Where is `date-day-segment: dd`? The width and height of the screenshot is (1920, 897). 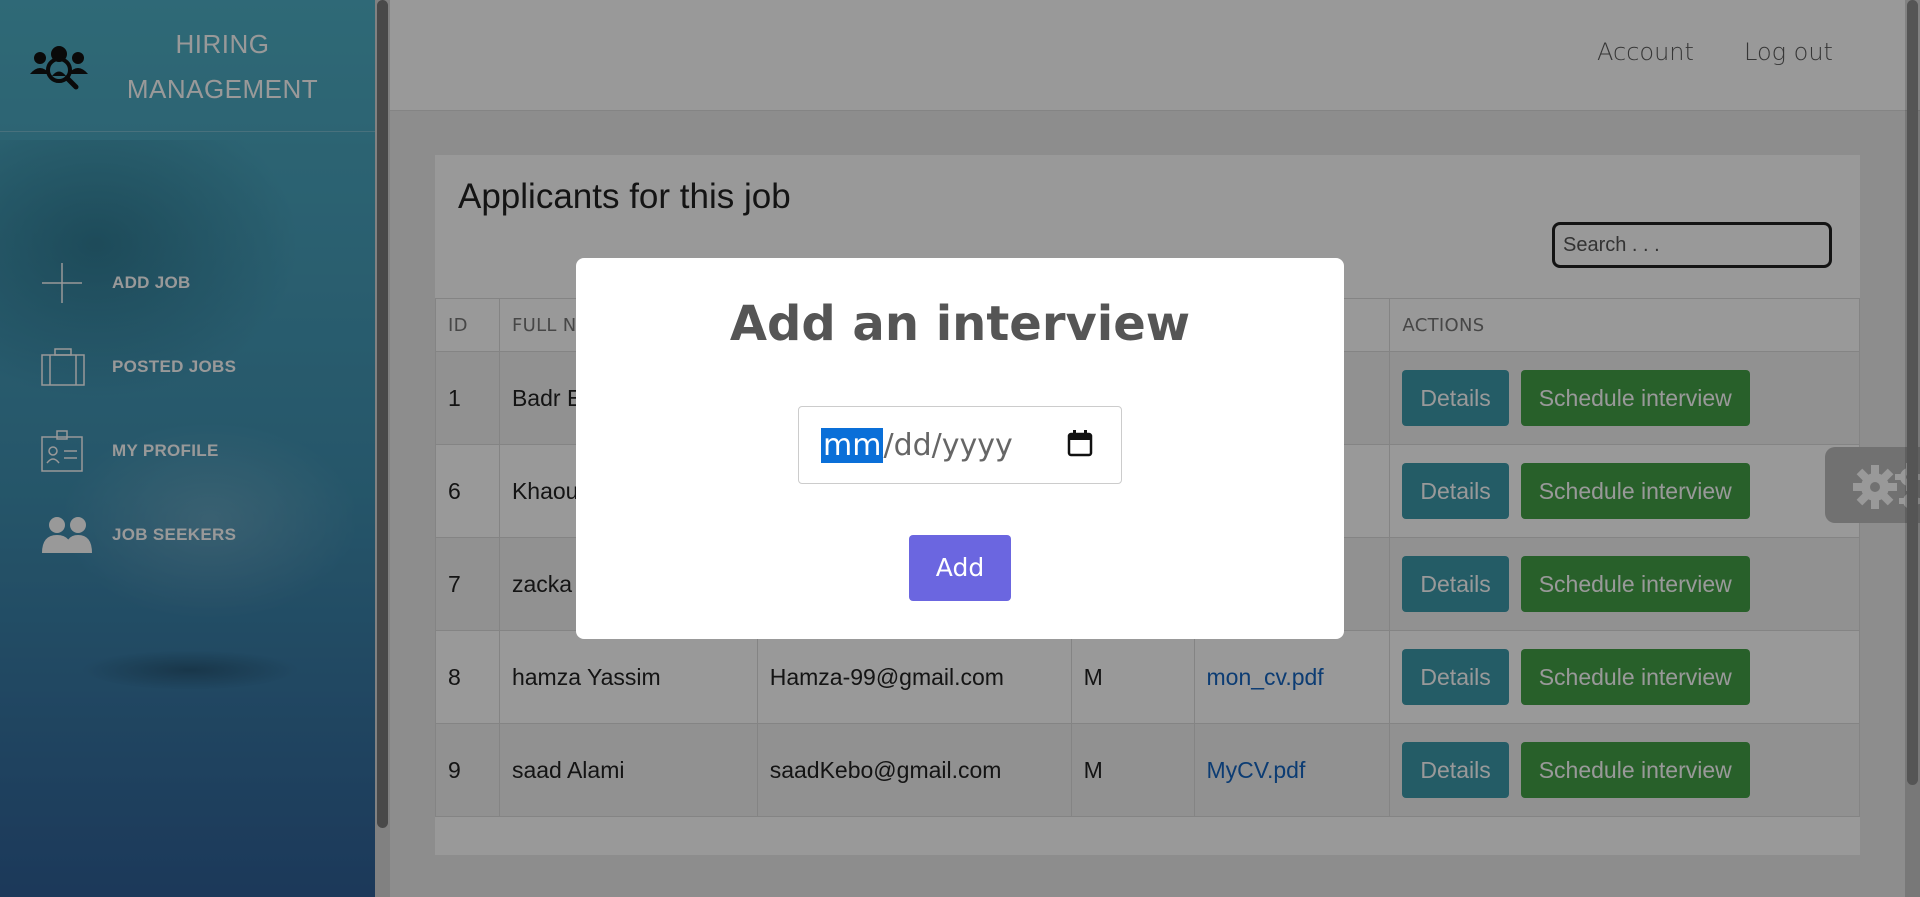
date-day-segment: dd is located at coordinates (913, 445).